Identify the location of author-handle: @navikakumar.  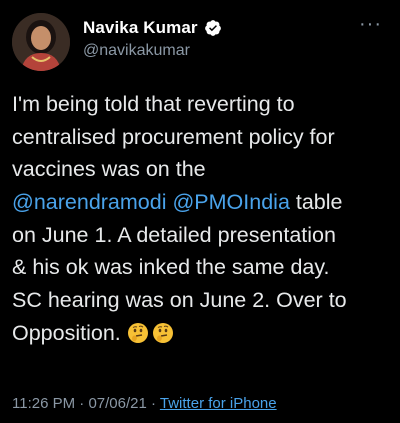
(136, 51).